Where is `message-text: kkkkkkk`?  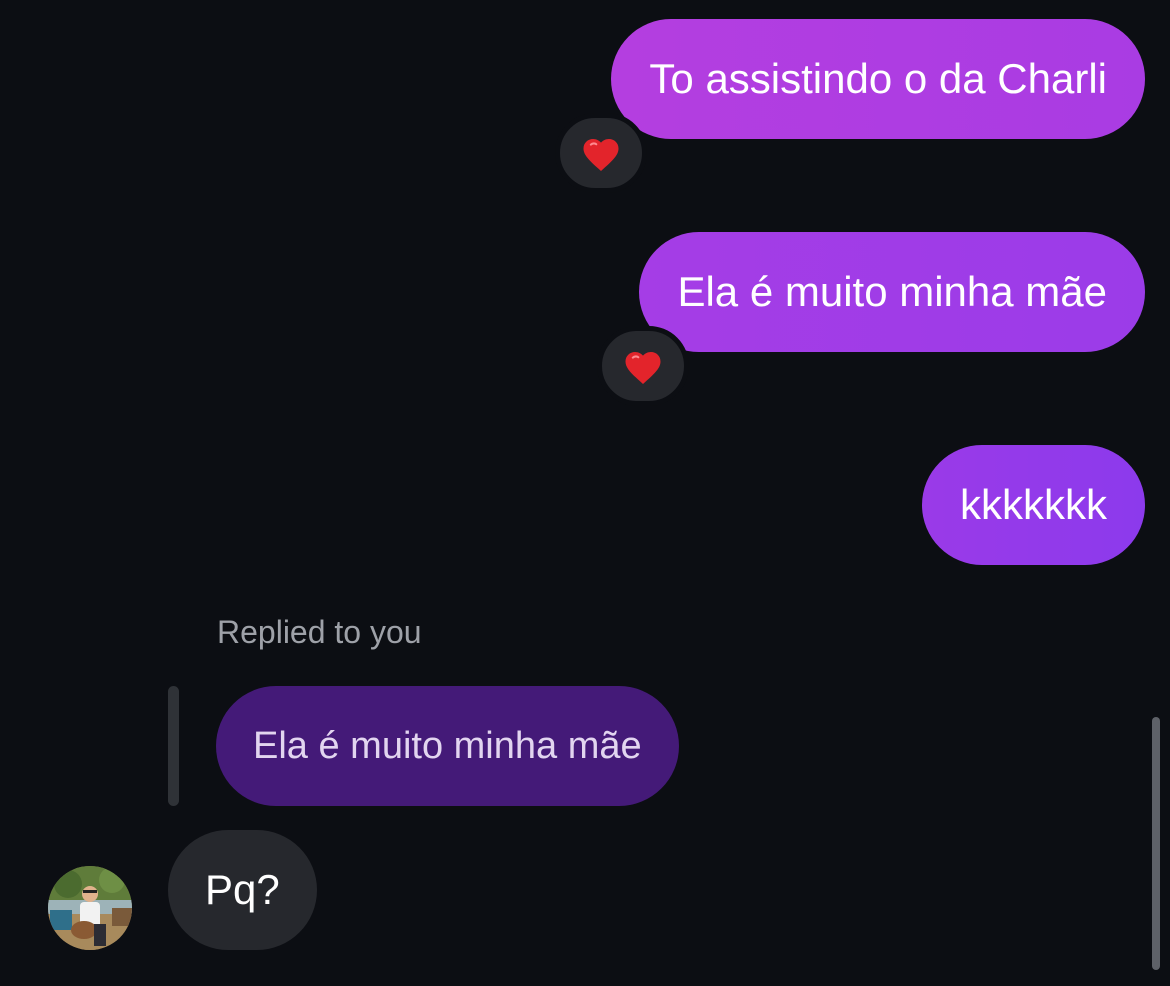 message-text: kkkkkkk is located at coordinates (1033, 504).